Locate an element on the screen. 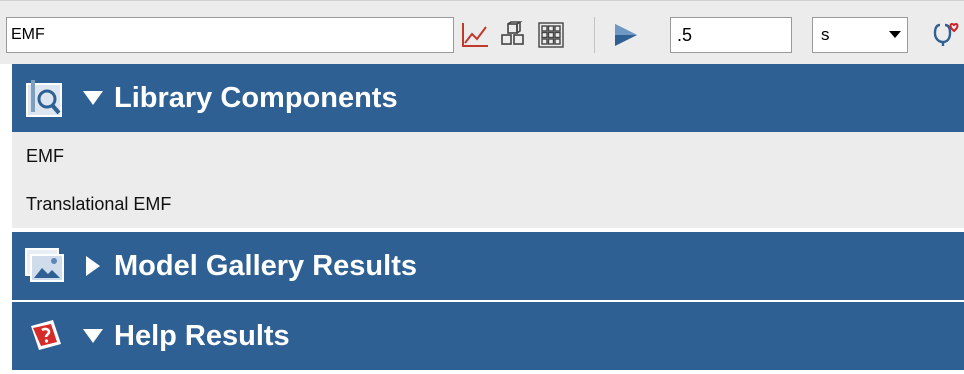 The width and height of the screenshot is (964, 374). time-unit-value: s is located at coordinates (825, 34).